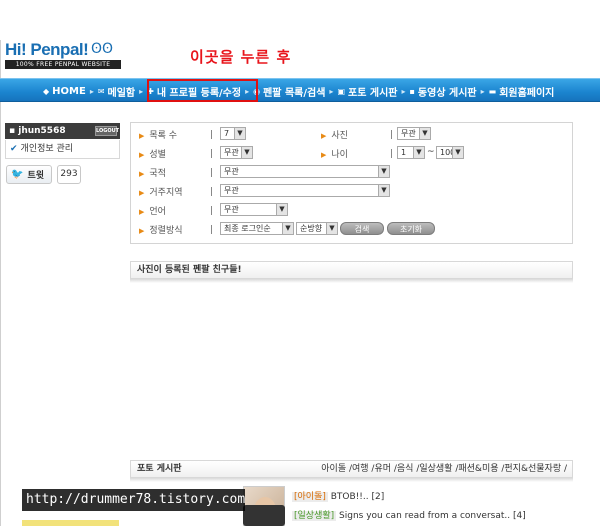 The width and height of the screenshot is (600, 526). What do you see at coordinates (63, 64) in the screenshot?
I see `logo-subtitle: 100% FREE PENPAL WEBSITE` at bounding box center [63, 64].